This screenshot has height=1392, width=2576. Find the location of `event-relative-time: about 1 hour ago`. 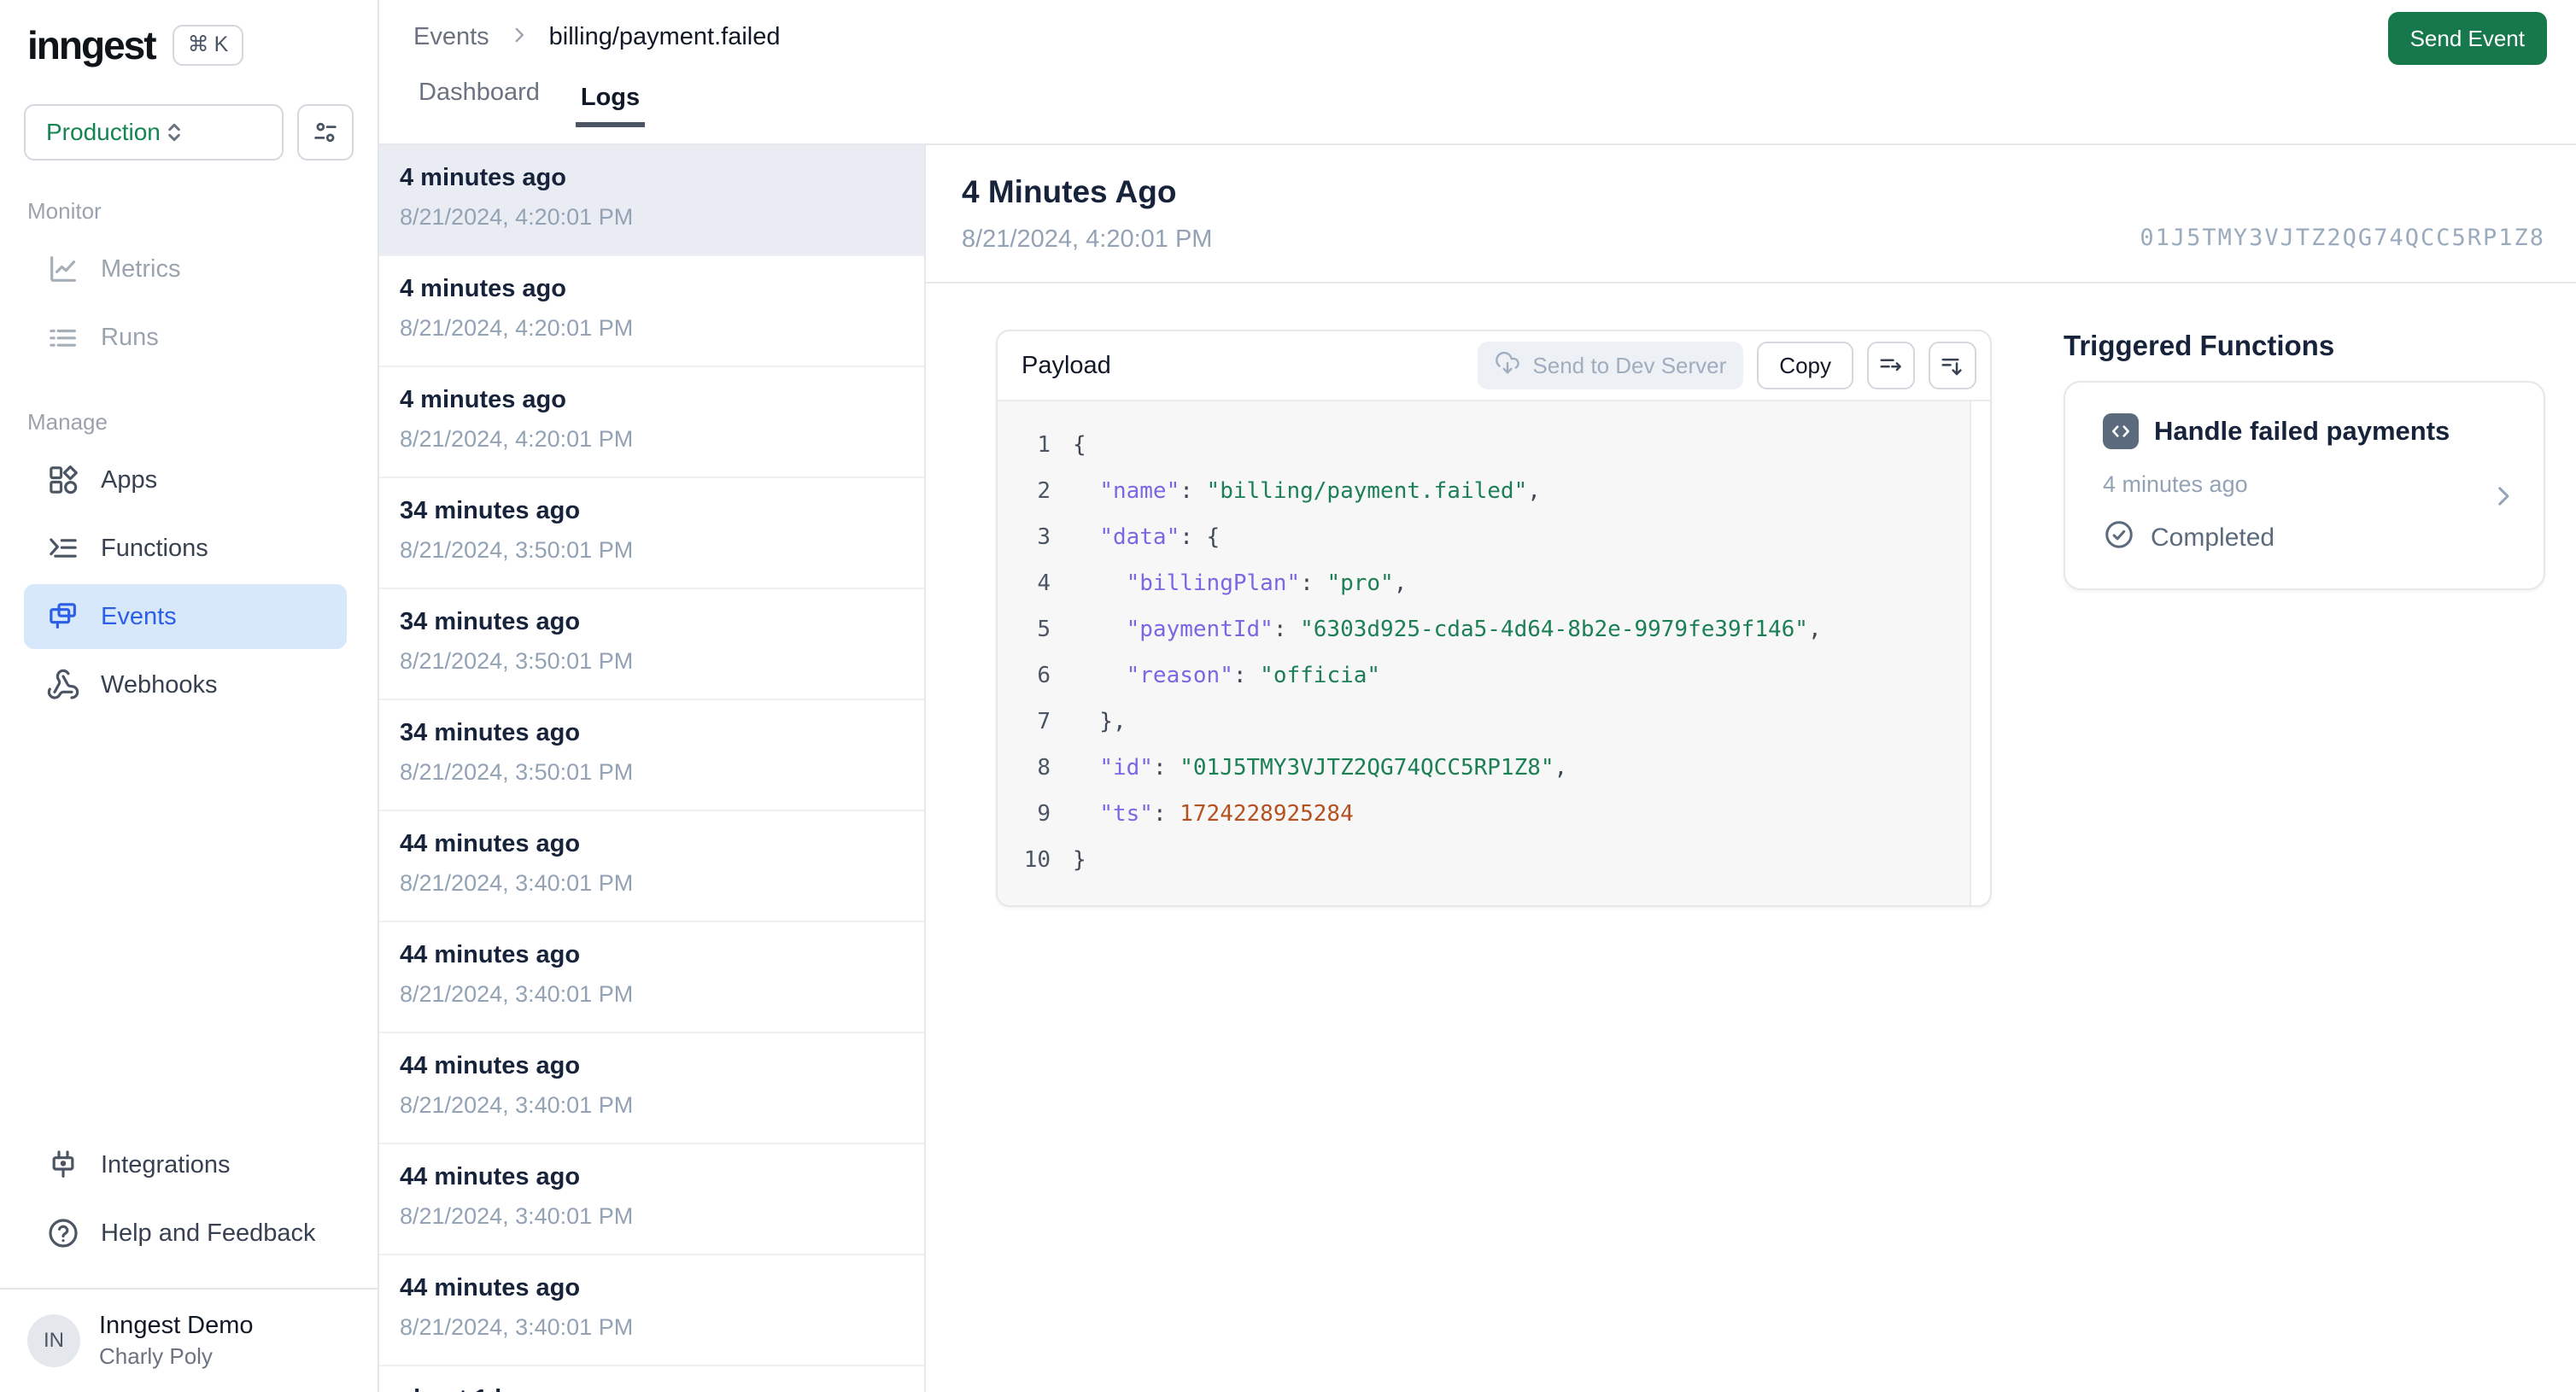

event-relative-time: about 1 hour ago is located at coordinates (652, 1388).